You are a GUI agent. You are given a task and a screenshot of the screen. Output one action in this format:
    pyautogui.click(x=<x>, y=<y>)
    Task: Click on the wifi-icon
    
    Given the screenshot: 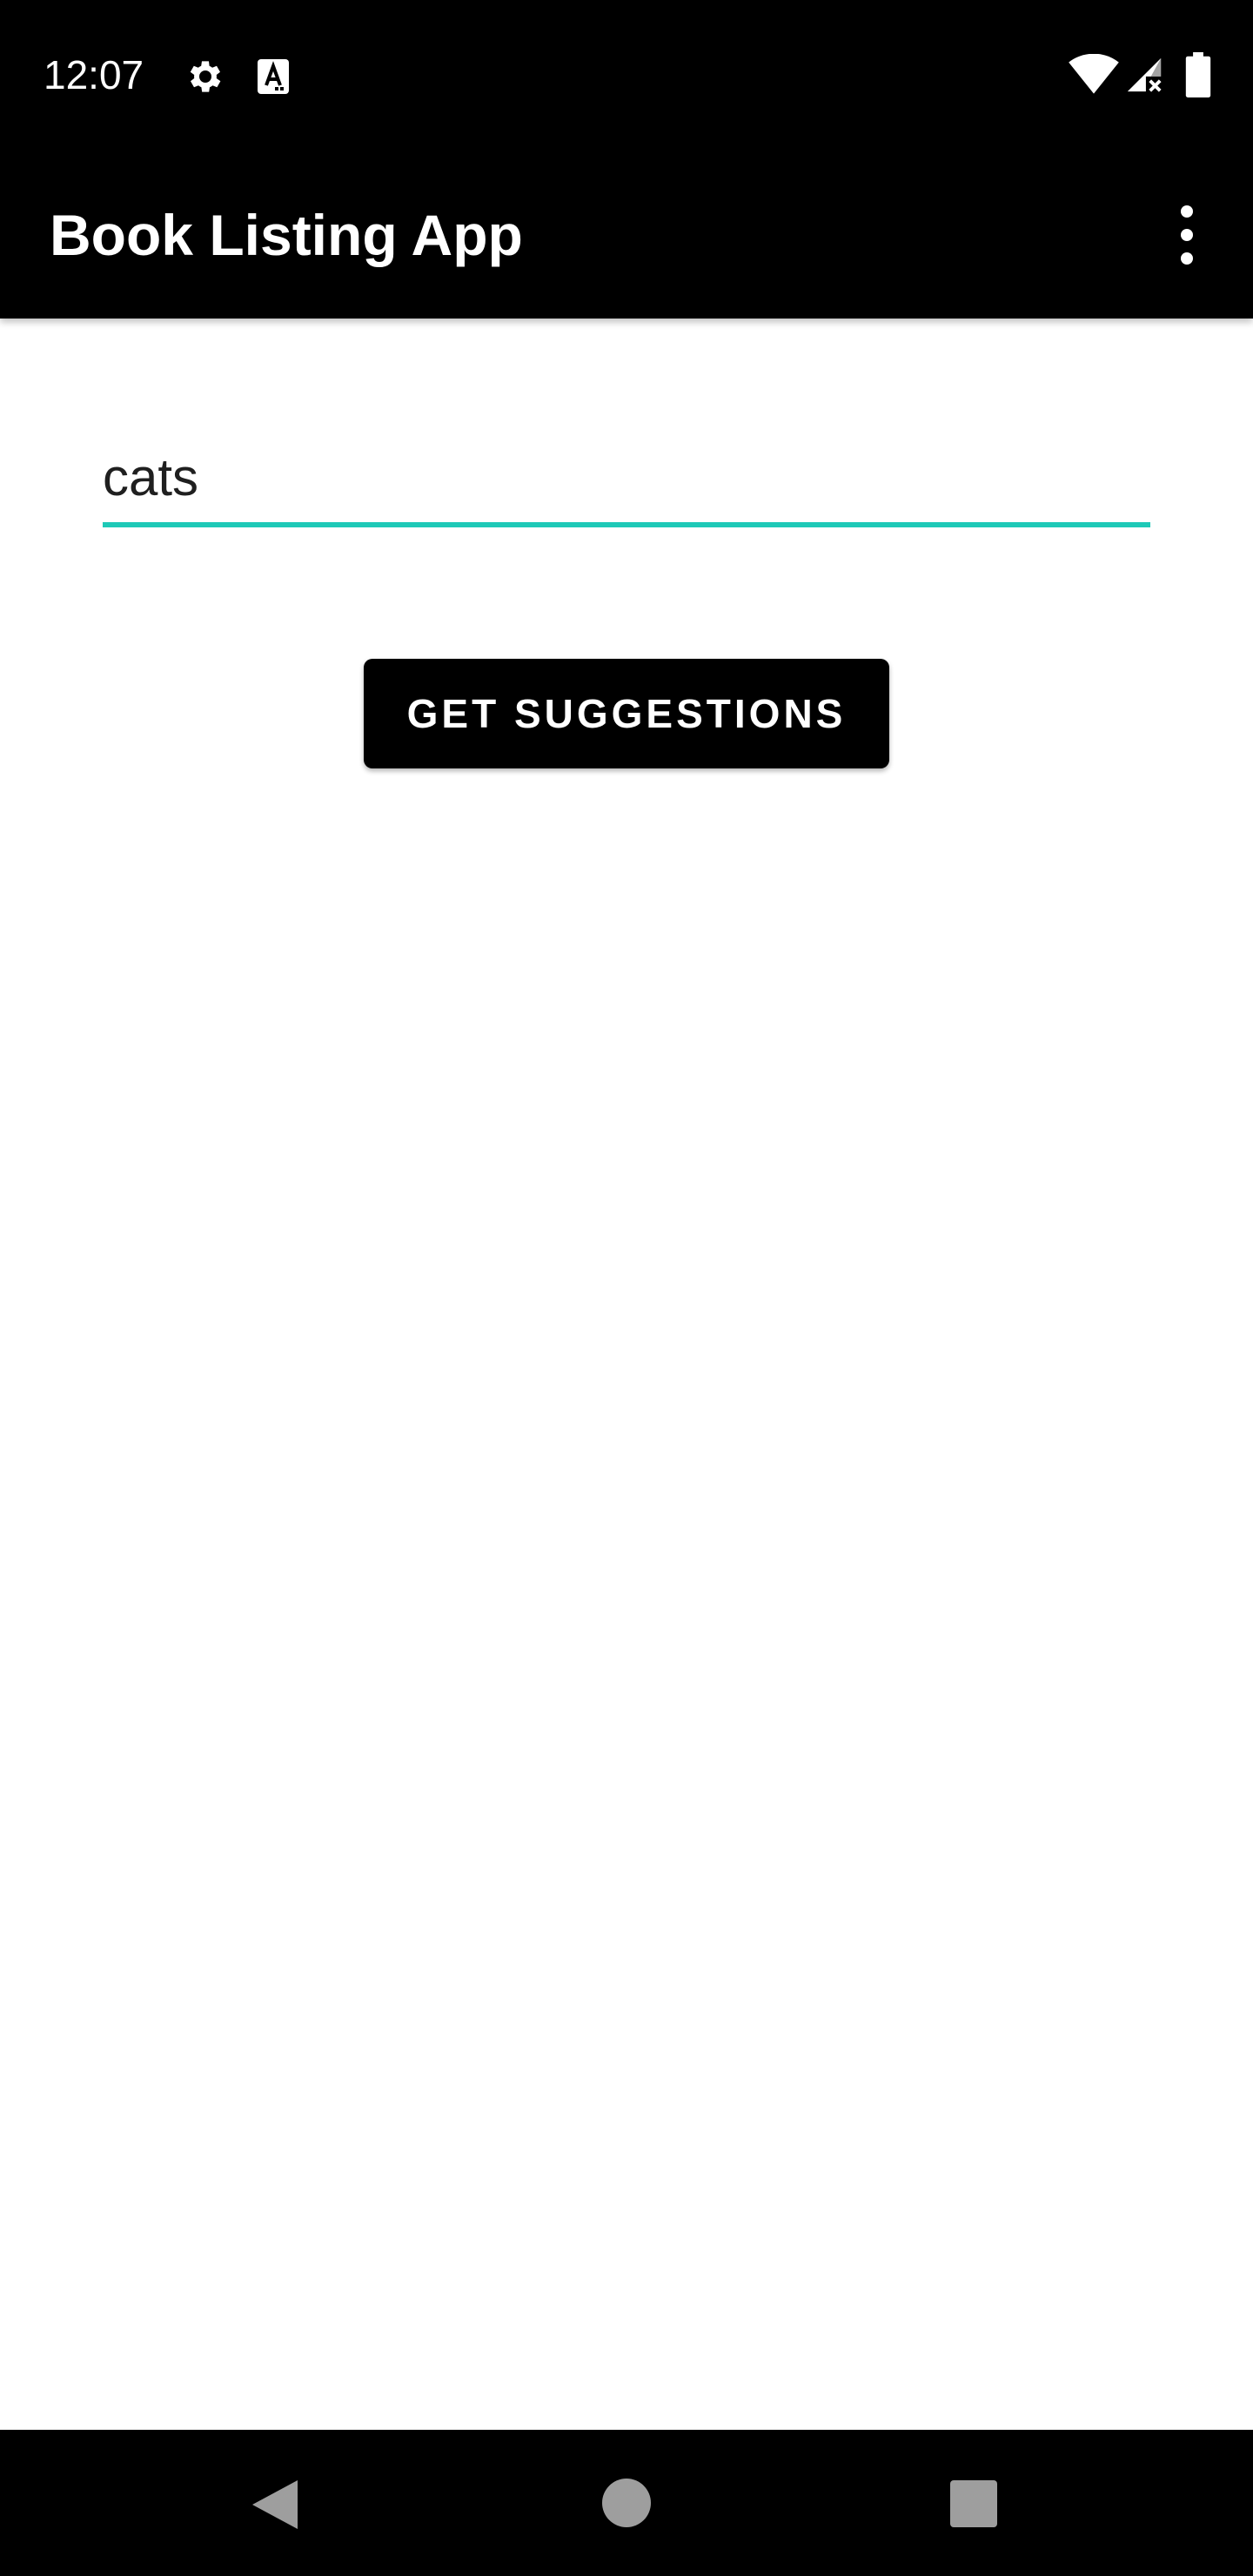 What is the action you would take?
    pyautogui.click(x=1094, y=74)
    